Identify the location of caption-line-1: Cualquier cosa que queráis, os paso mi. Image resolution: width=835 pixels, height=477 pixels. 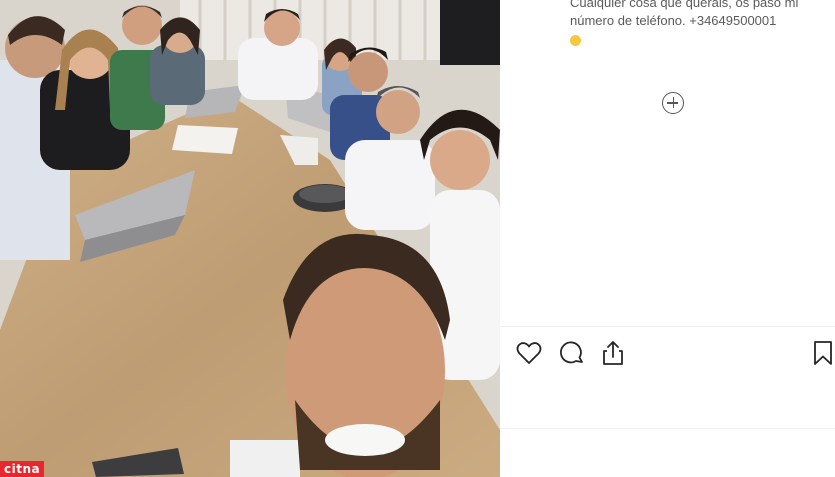
(684, 5).